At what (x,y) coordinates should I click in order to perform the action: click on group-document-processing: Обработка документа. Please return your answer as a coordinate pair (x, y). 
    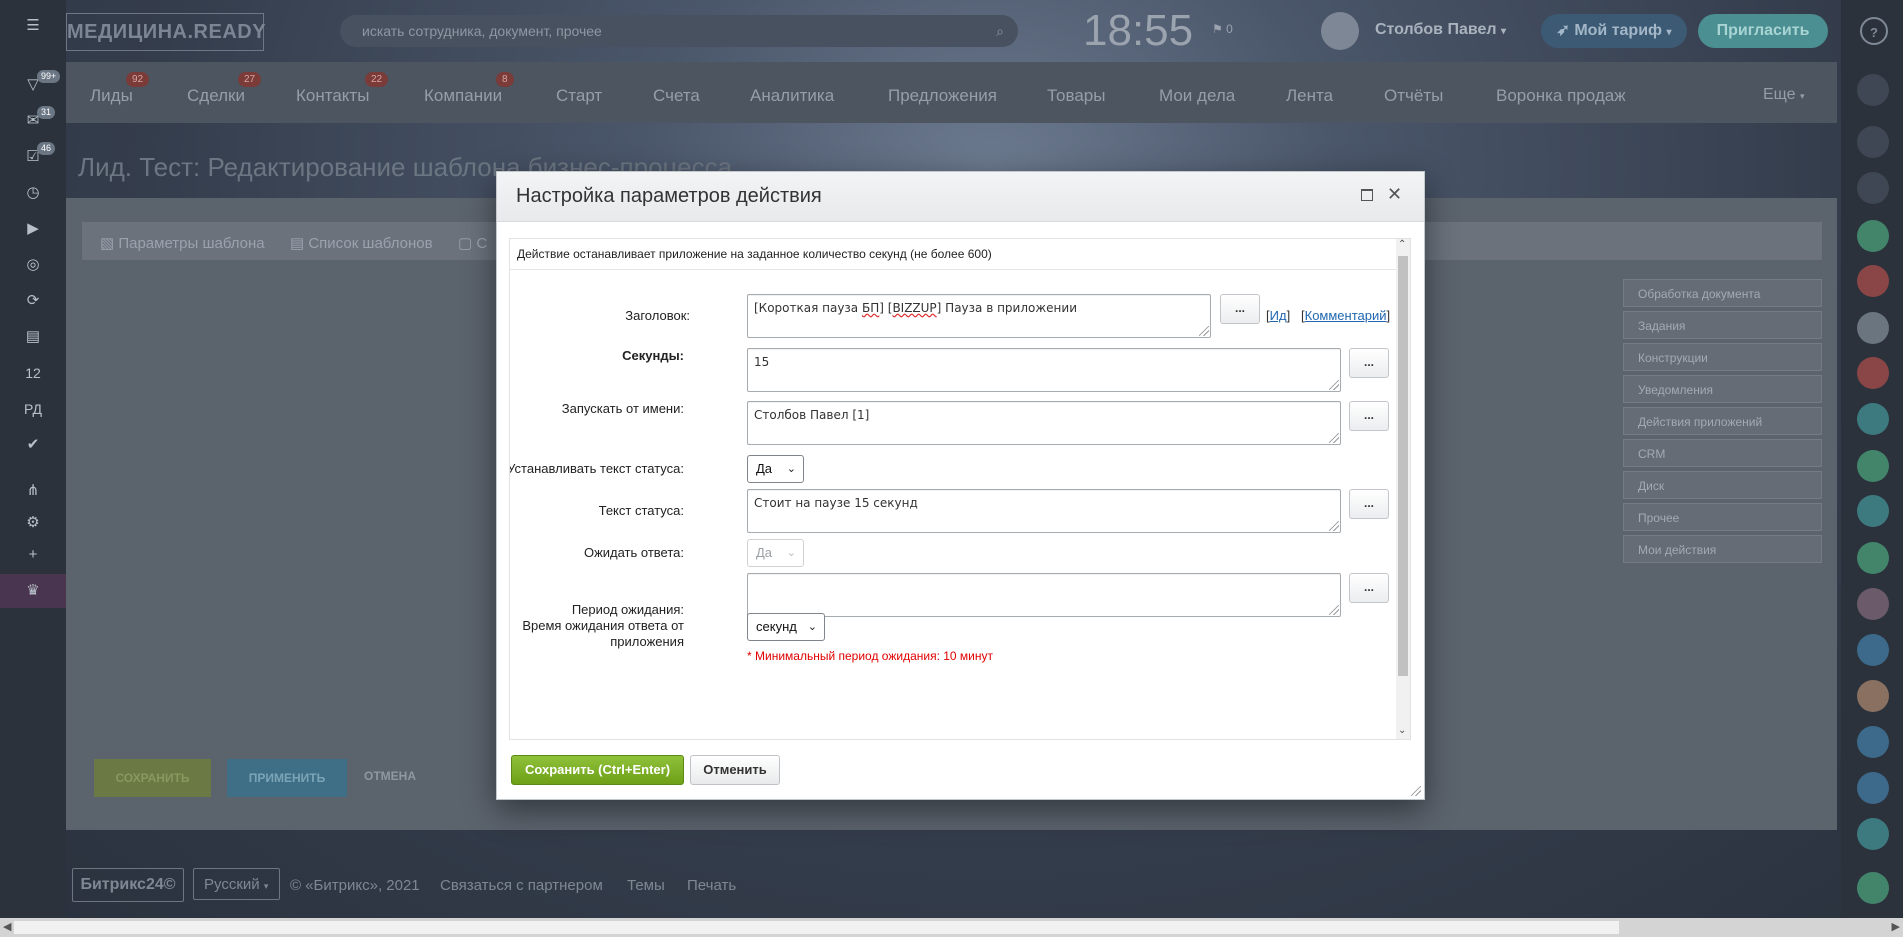
    Looking at the image, I should click on (1722, 293).